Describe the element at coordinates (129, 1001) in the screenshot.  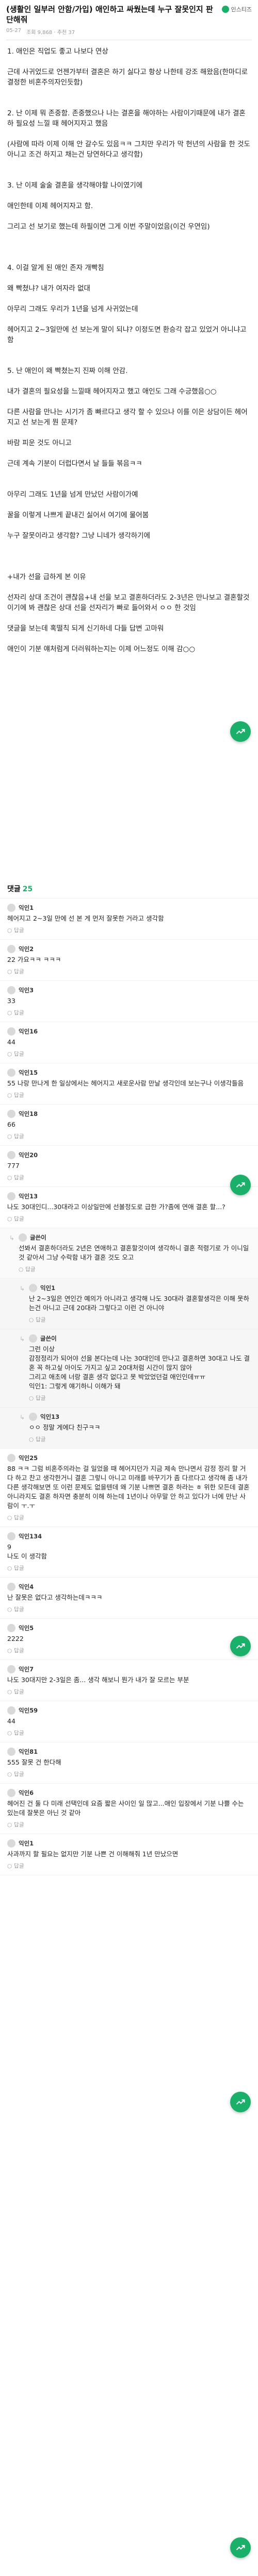
I see `comment: 익인3 33 ○ 답글` at that location.